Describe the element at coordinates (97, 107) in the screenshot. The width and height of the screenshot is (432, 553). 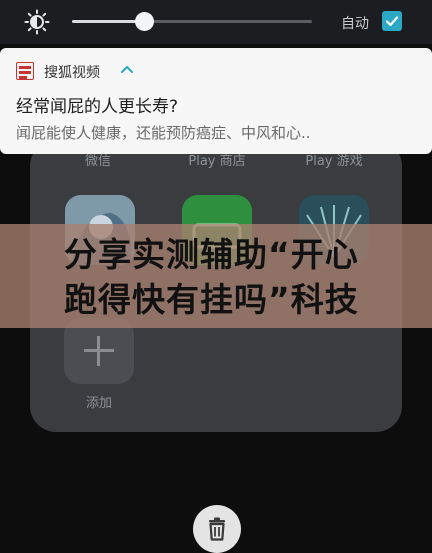
I see `notification-title: 经常闻屁的人更长寿?` at that location.